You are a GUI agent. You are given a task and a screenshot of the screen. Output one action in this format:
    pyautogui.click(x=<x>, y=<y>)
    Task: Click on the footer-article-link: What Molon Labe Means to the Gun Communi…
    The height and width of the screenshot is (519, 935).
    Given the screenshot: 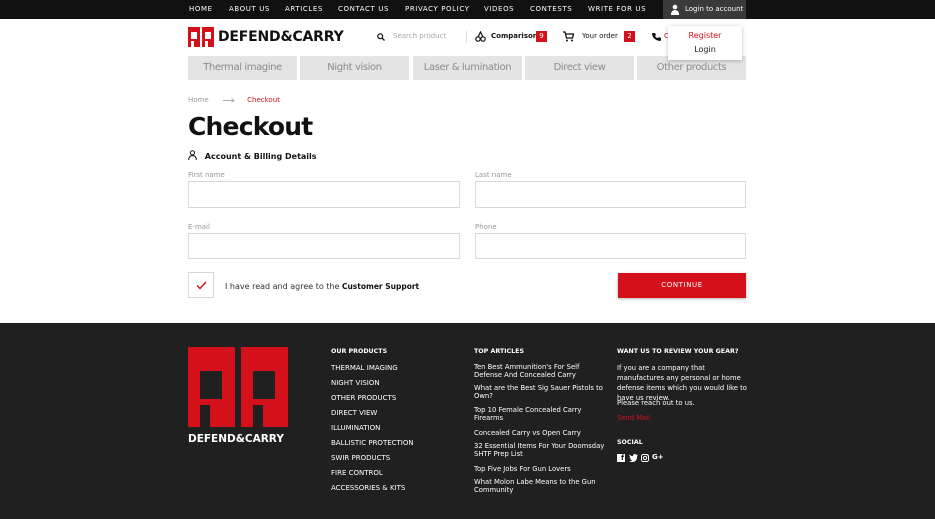 What is the action you would take?
    pyautogui.click(x=540, y=486)
    